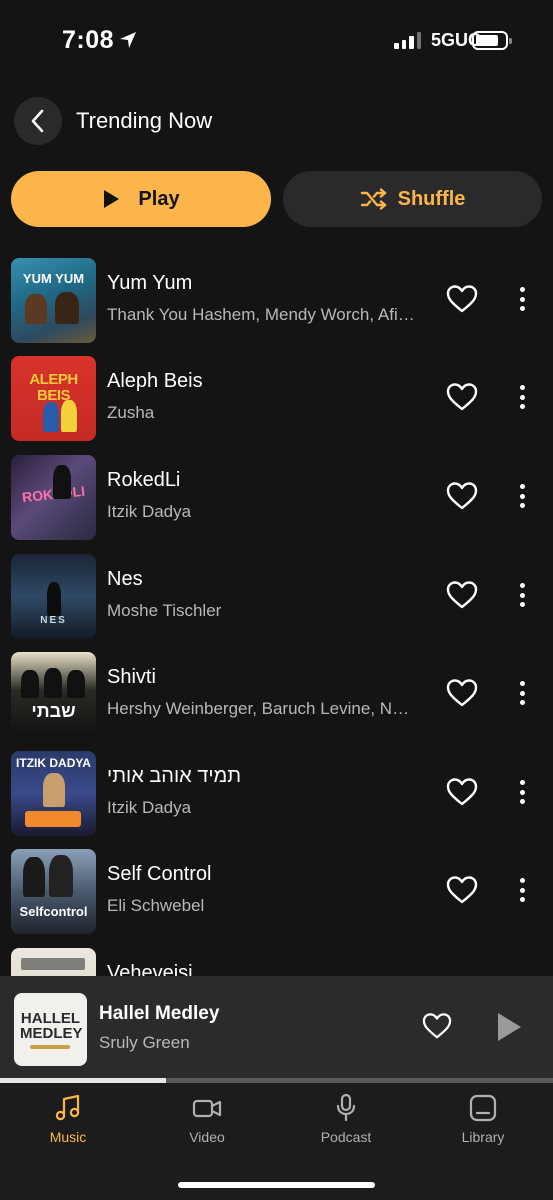 The height and width of the screenshot is (1200, 553). I want to click on shuffle-button: Shuffle, so click(412, 199).